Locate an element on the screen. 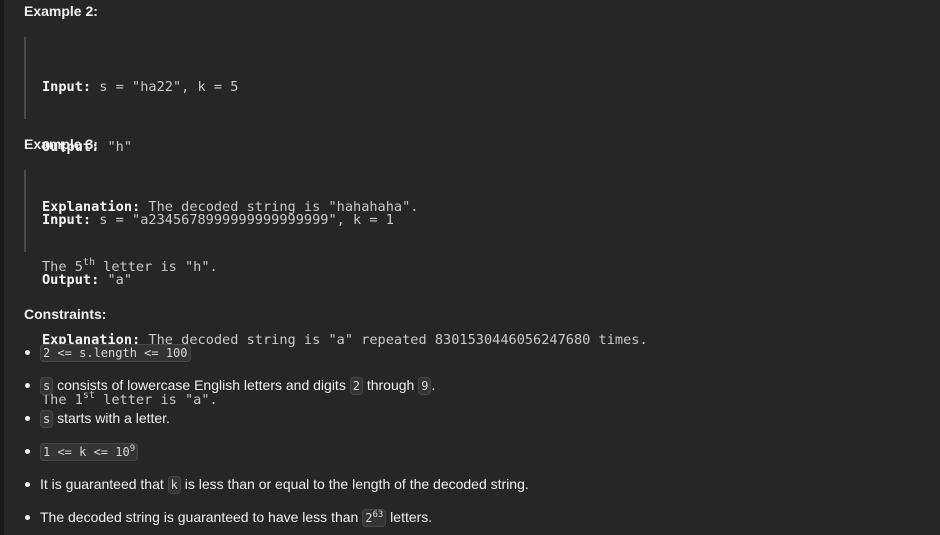 The image size is (940, 535). exponent: 9 is located at coordinates (132, 449).